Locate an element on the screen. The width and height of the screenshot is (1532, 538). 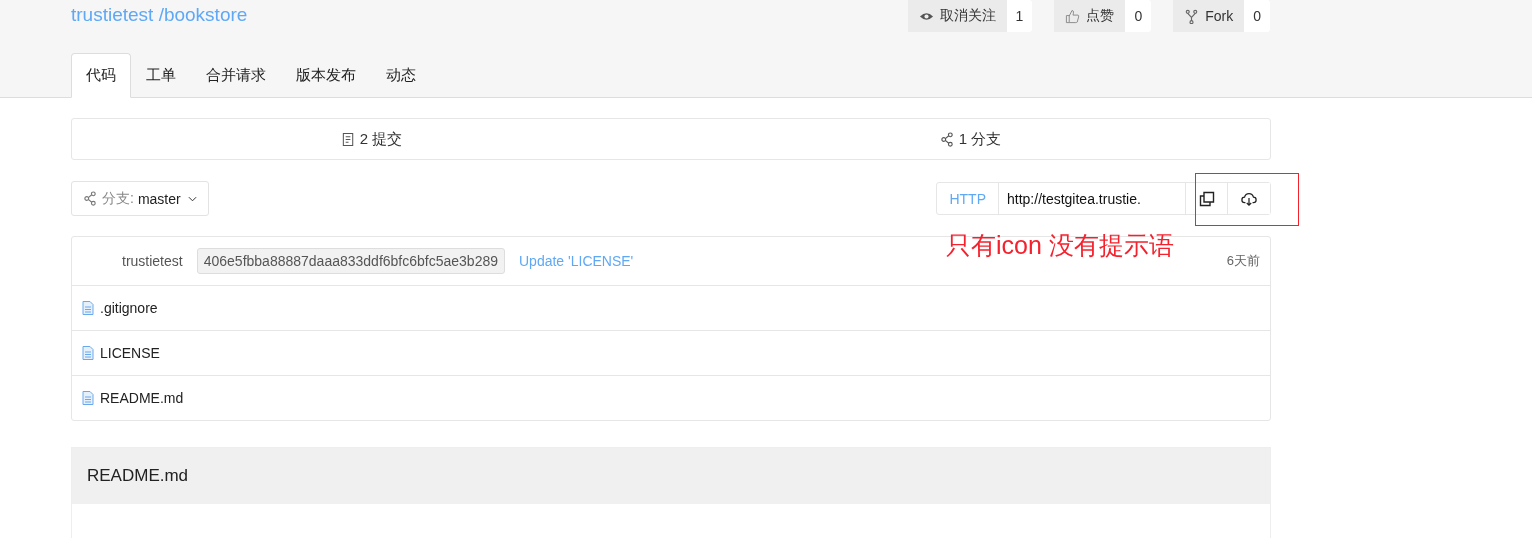
file-link: README.md is located at coordinates (142, 398).